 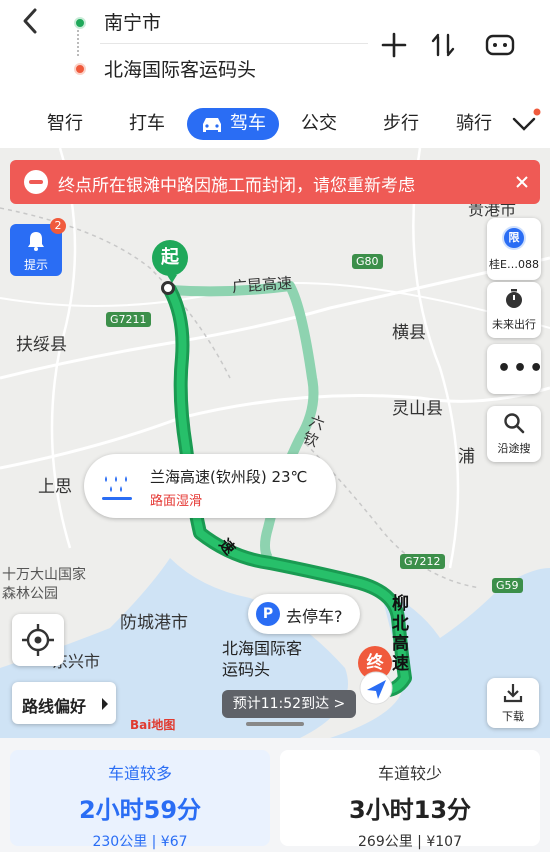 What do you see at coordinates (500, 45) in the screenshot?
I see `car-settings-icon` at bounding box center [500, 45].